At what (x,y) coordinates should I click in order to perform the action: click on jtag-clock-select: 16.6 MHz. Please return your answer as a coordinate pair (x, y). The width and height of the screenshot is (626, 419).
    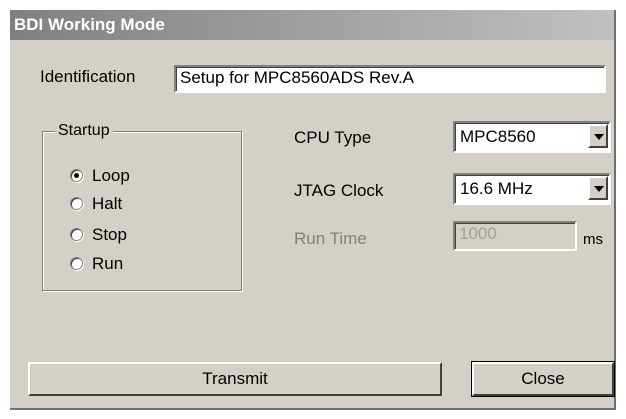
    Looking at the image, I should click on (532, 189).